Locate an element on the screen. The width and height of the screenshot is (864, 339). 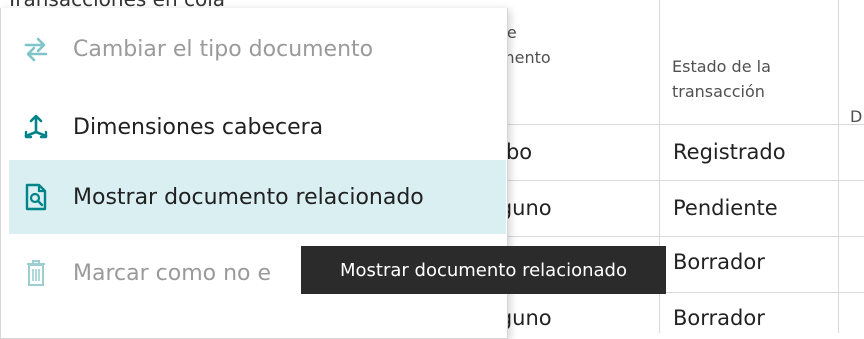
menu-item-dimensiones-cabecera: Dimensiones cabecera is located at coordinates (257, 127).